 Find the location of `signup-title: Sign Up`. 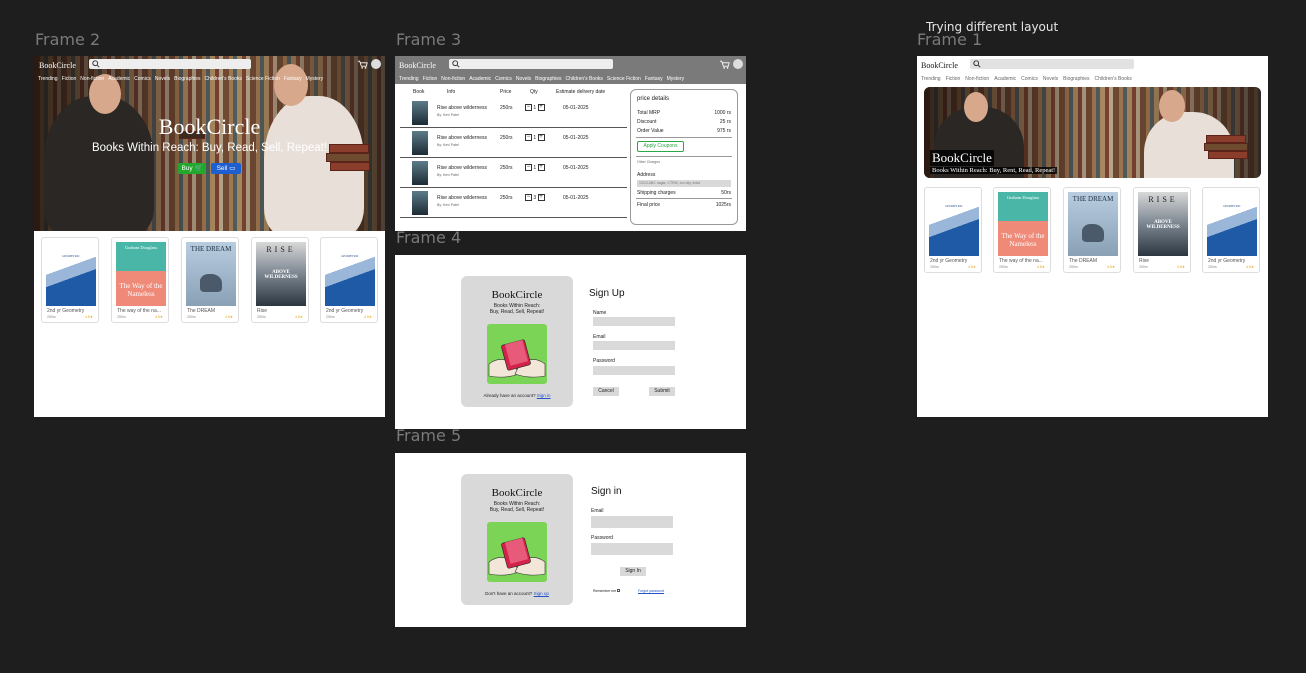

signup-title: Sign Up is located at coordinates (607, 293).